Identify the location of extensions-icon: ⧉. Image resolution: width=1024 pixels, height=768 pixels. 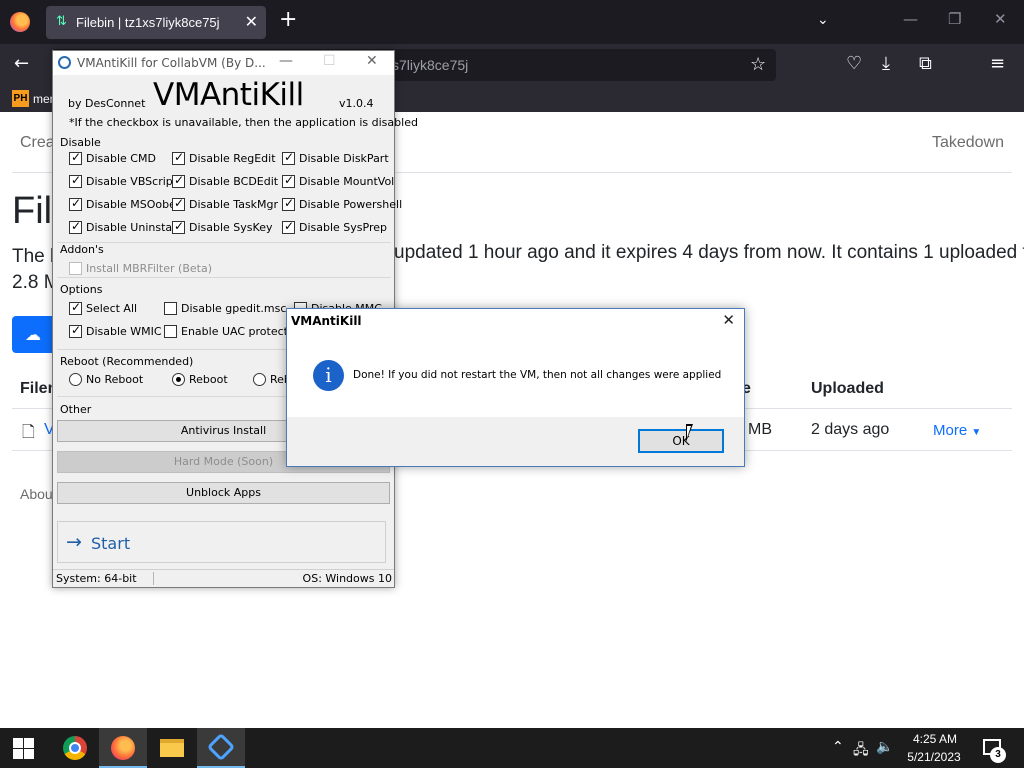
(925, 64).